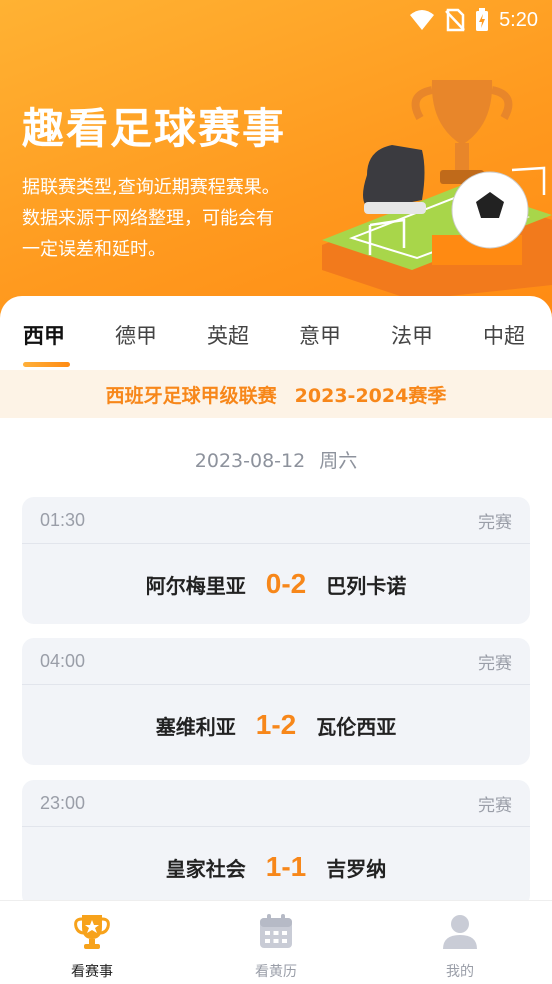  Describe the element at coordinates (195, 726) in the screenshot. I see `home-team: 塞维利亚` at that location.